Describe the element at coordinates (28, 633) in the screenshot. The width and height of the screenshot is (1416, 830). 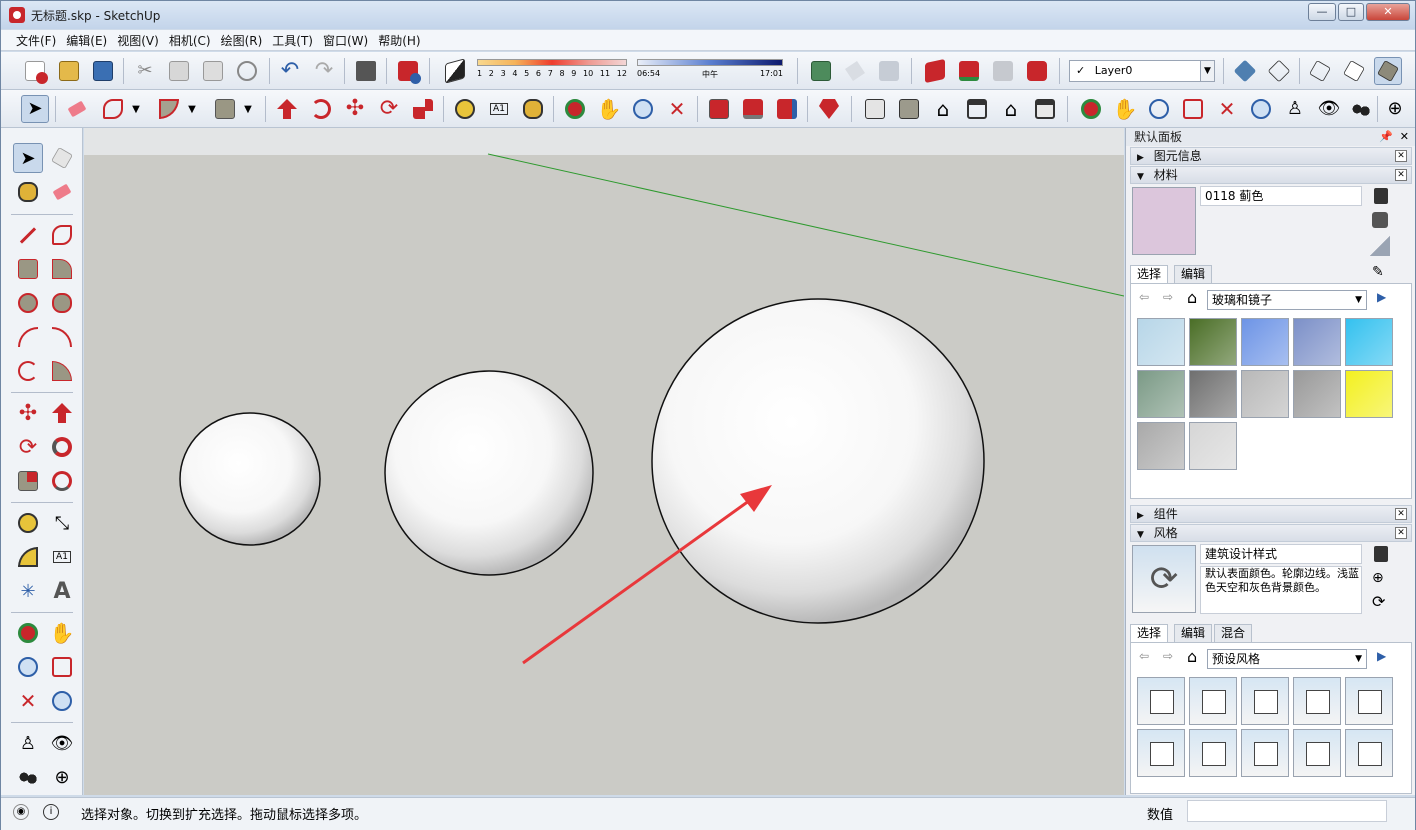
I see `orbit-tool` at that location.